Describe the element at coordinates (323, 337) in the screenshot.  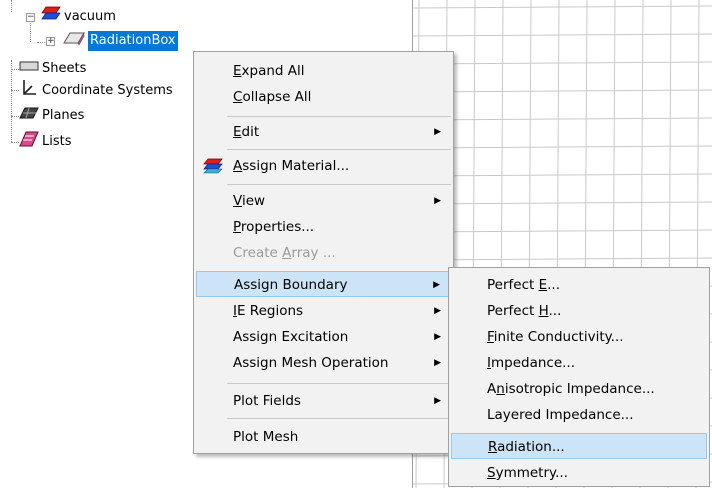
I see `menu-item-assign-excitation: Assign Excitation ▶` at that location.